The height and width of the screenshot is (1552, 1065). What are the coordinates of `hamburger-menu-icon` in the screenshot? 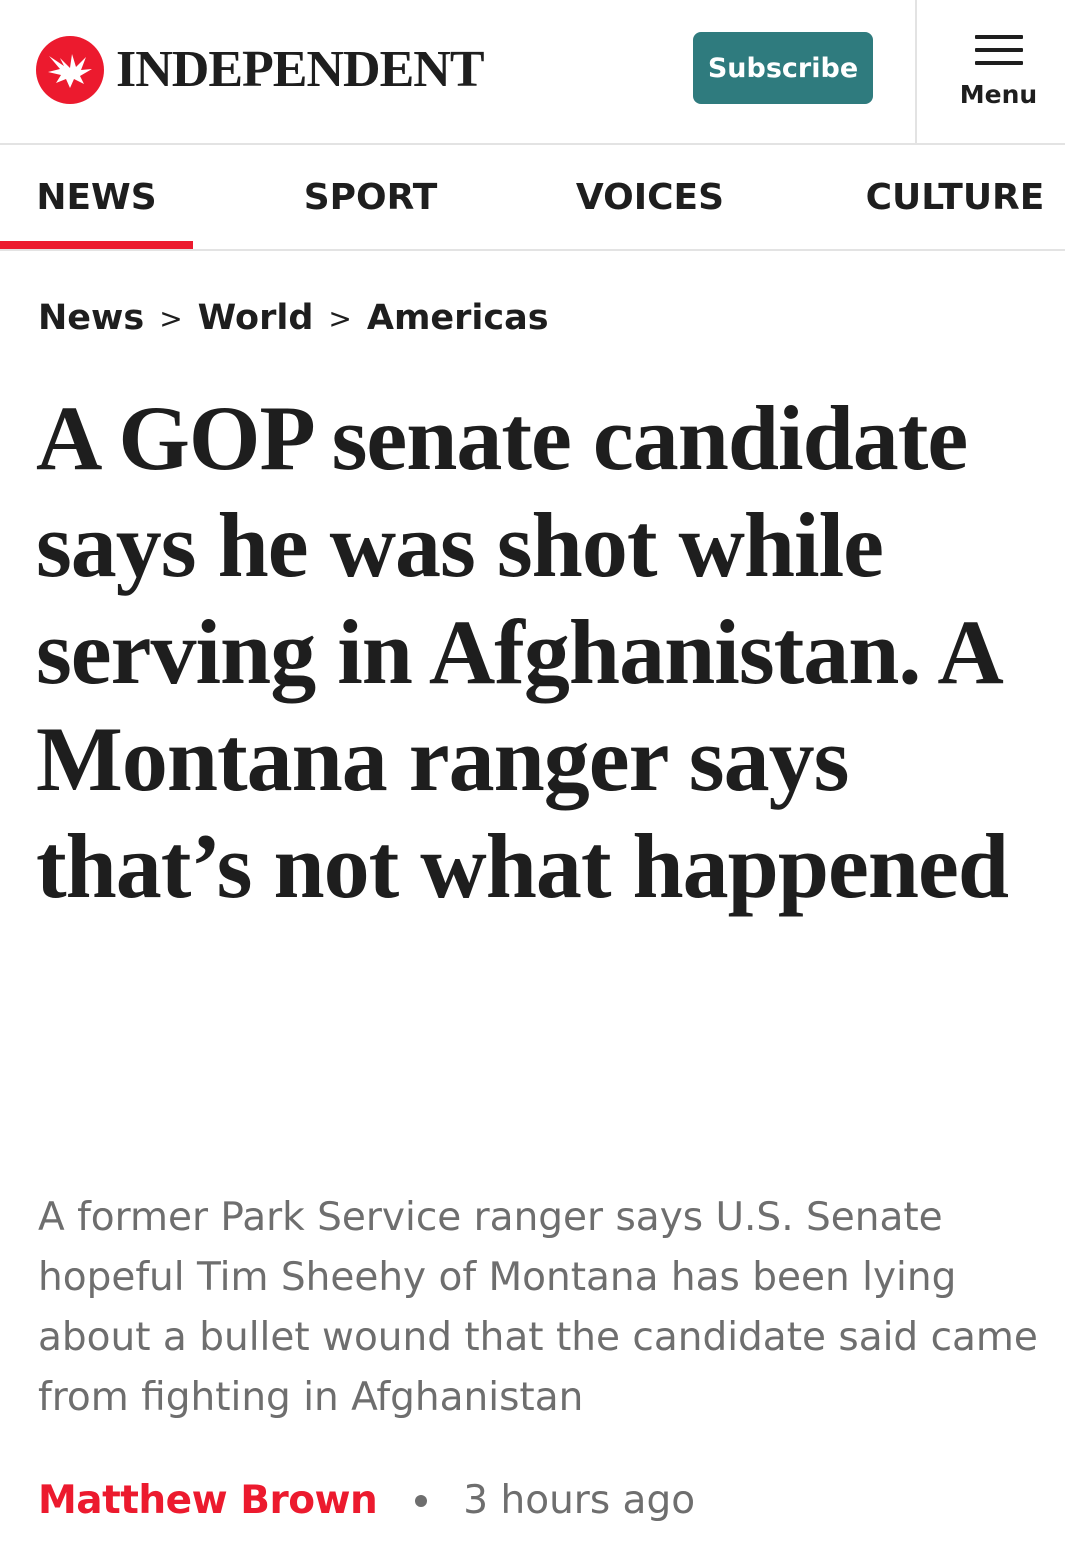 It's located at (999, 50).